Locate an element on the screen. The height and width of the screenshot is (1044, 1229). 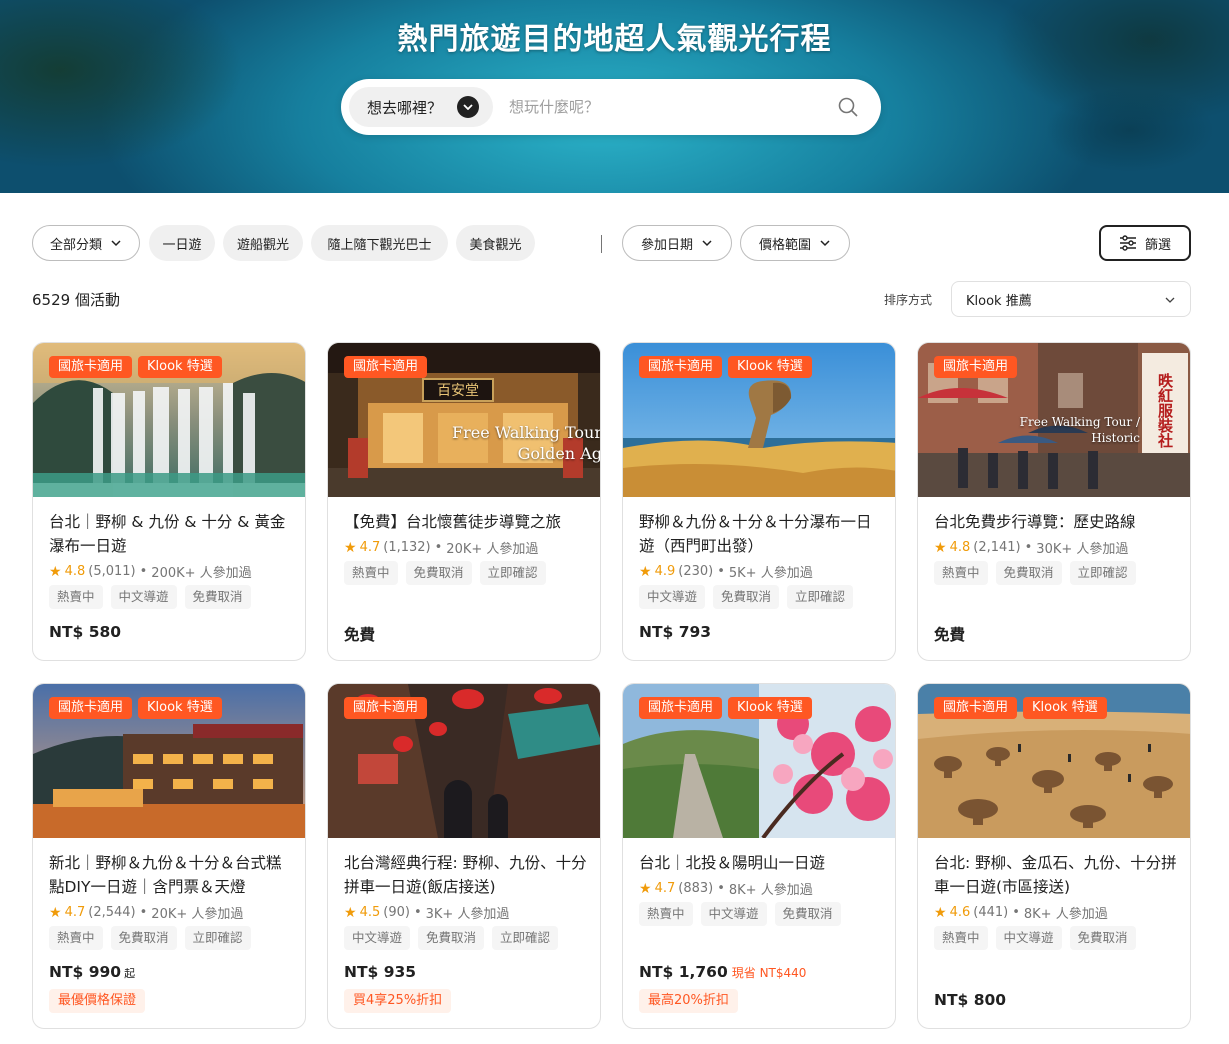
card-image-historic-street: 昳紅服裝社 Free Walking Tour / Historic 國旅卡適用 is located at coordinates (1054, 420).